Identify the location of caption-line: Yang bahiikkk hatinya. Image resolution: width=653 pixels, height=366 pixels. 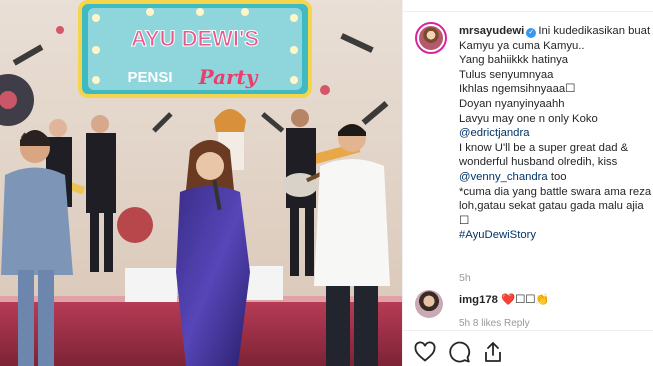
(556, 60).